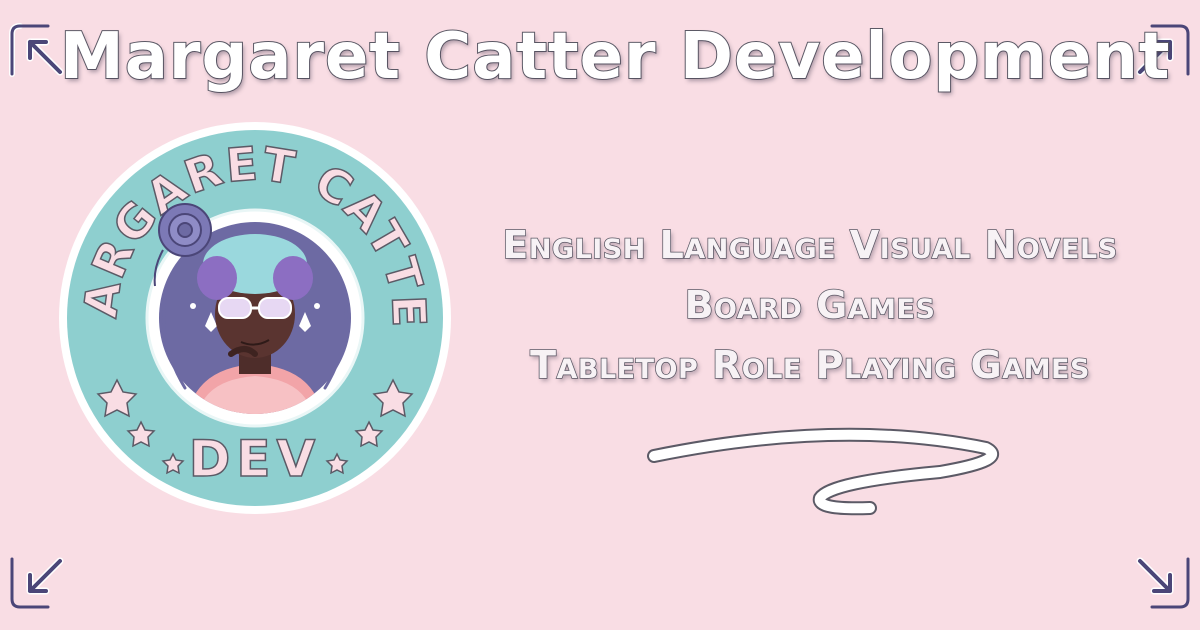  Describe the element at coordinates (255, 459) in the screenshot. I see `logo-bottom-text: DEV` at that location.